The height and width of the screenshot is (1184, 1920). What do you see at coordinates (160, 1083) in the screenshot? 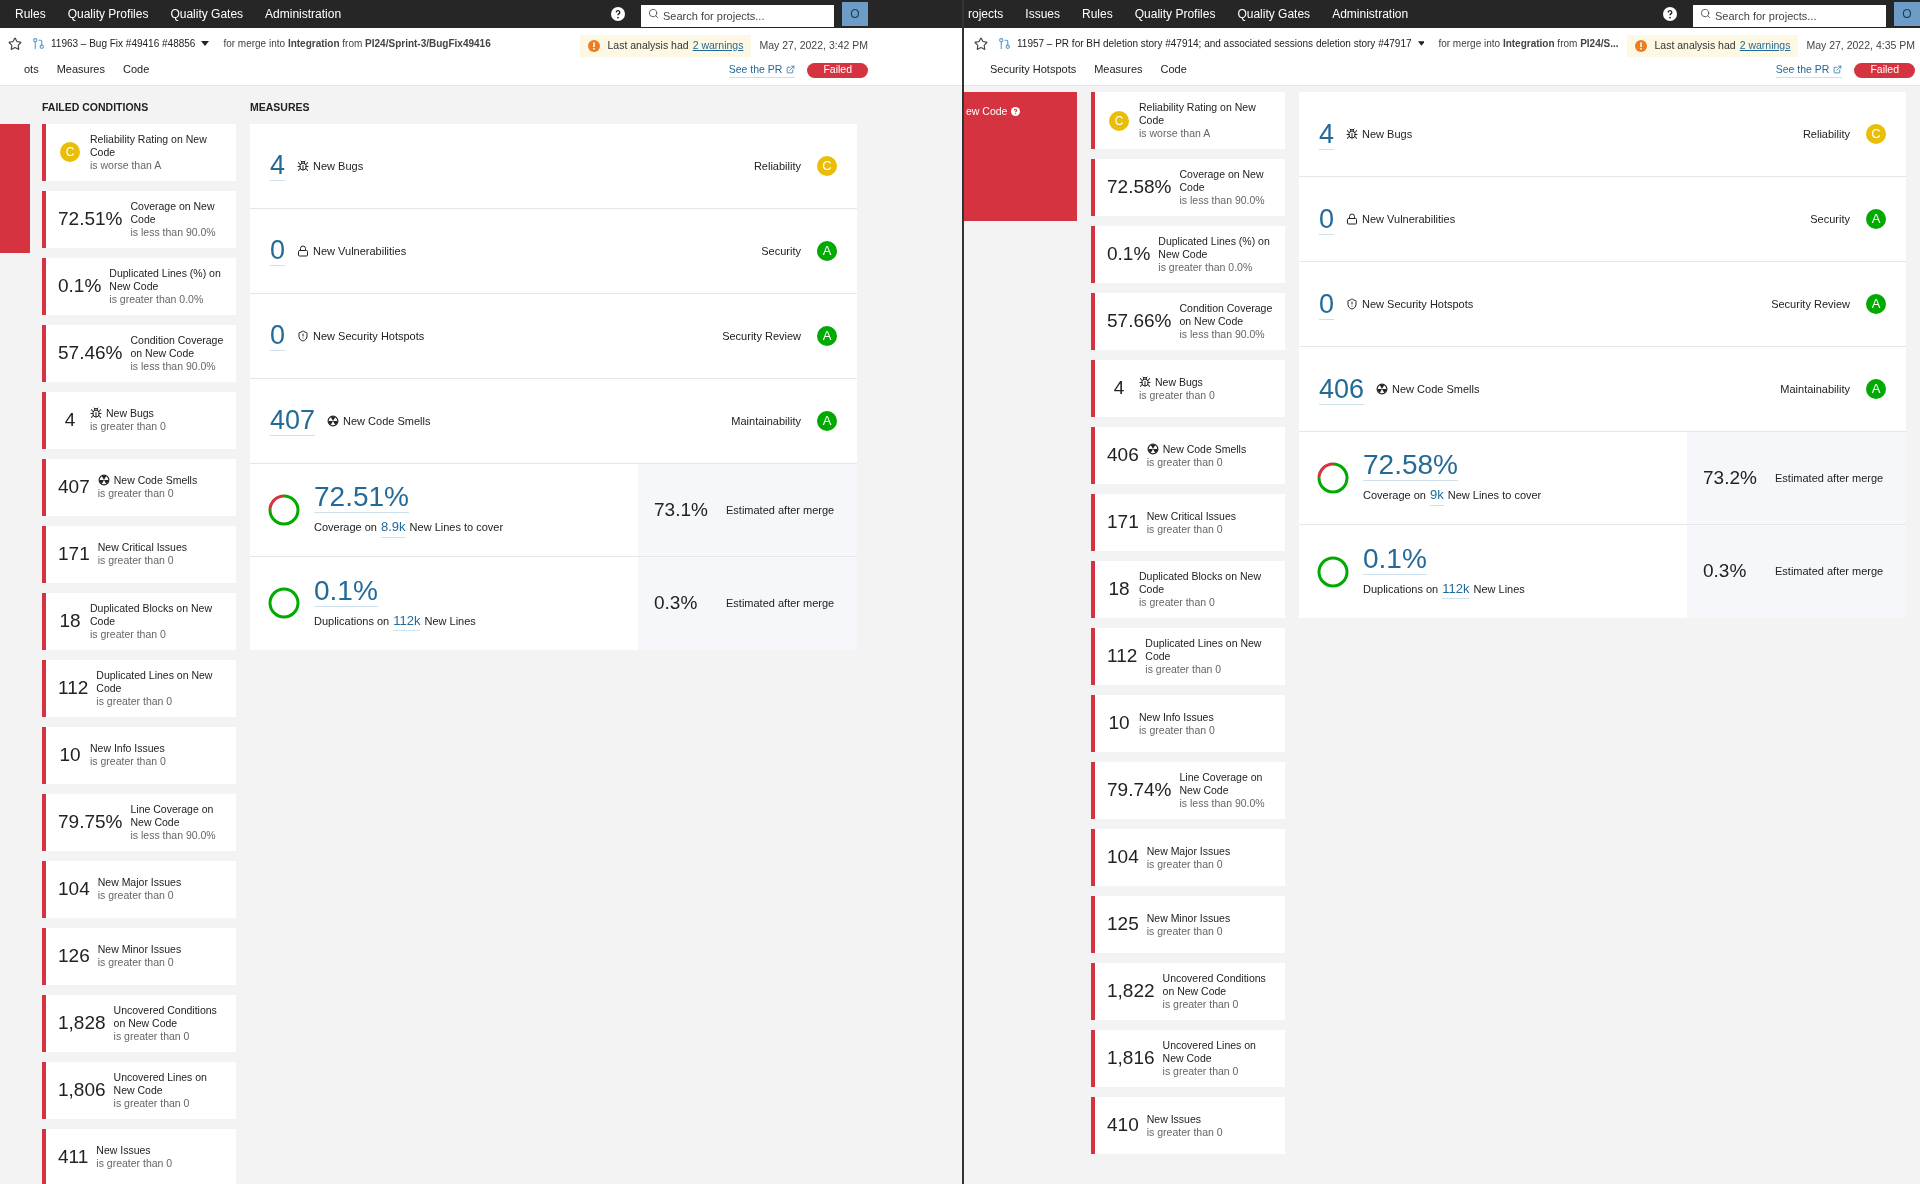
I see `condition-label: Uncovered Lines on New Code` at bounding box center [160, 1083].